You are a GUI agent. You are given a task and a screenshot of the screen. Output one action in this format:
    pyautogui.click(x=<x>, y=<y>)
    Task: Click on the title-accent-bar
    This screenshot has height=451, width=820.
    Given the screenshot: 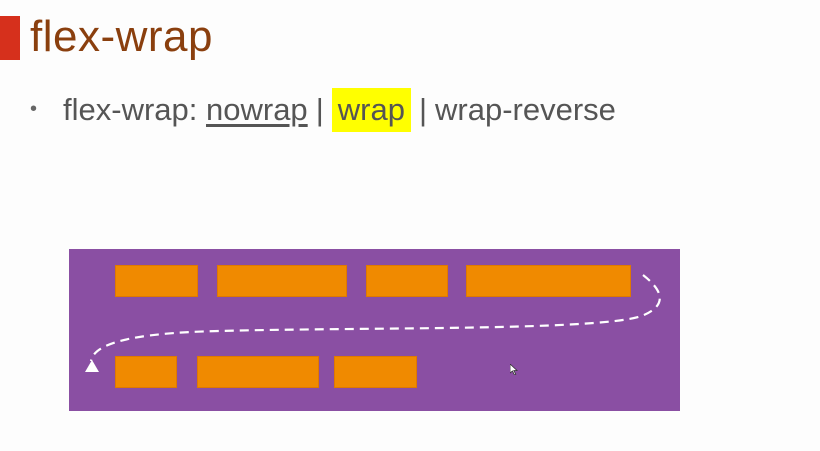 What is the action you would take?
    pyautogui.click(x=10, y=38)
    